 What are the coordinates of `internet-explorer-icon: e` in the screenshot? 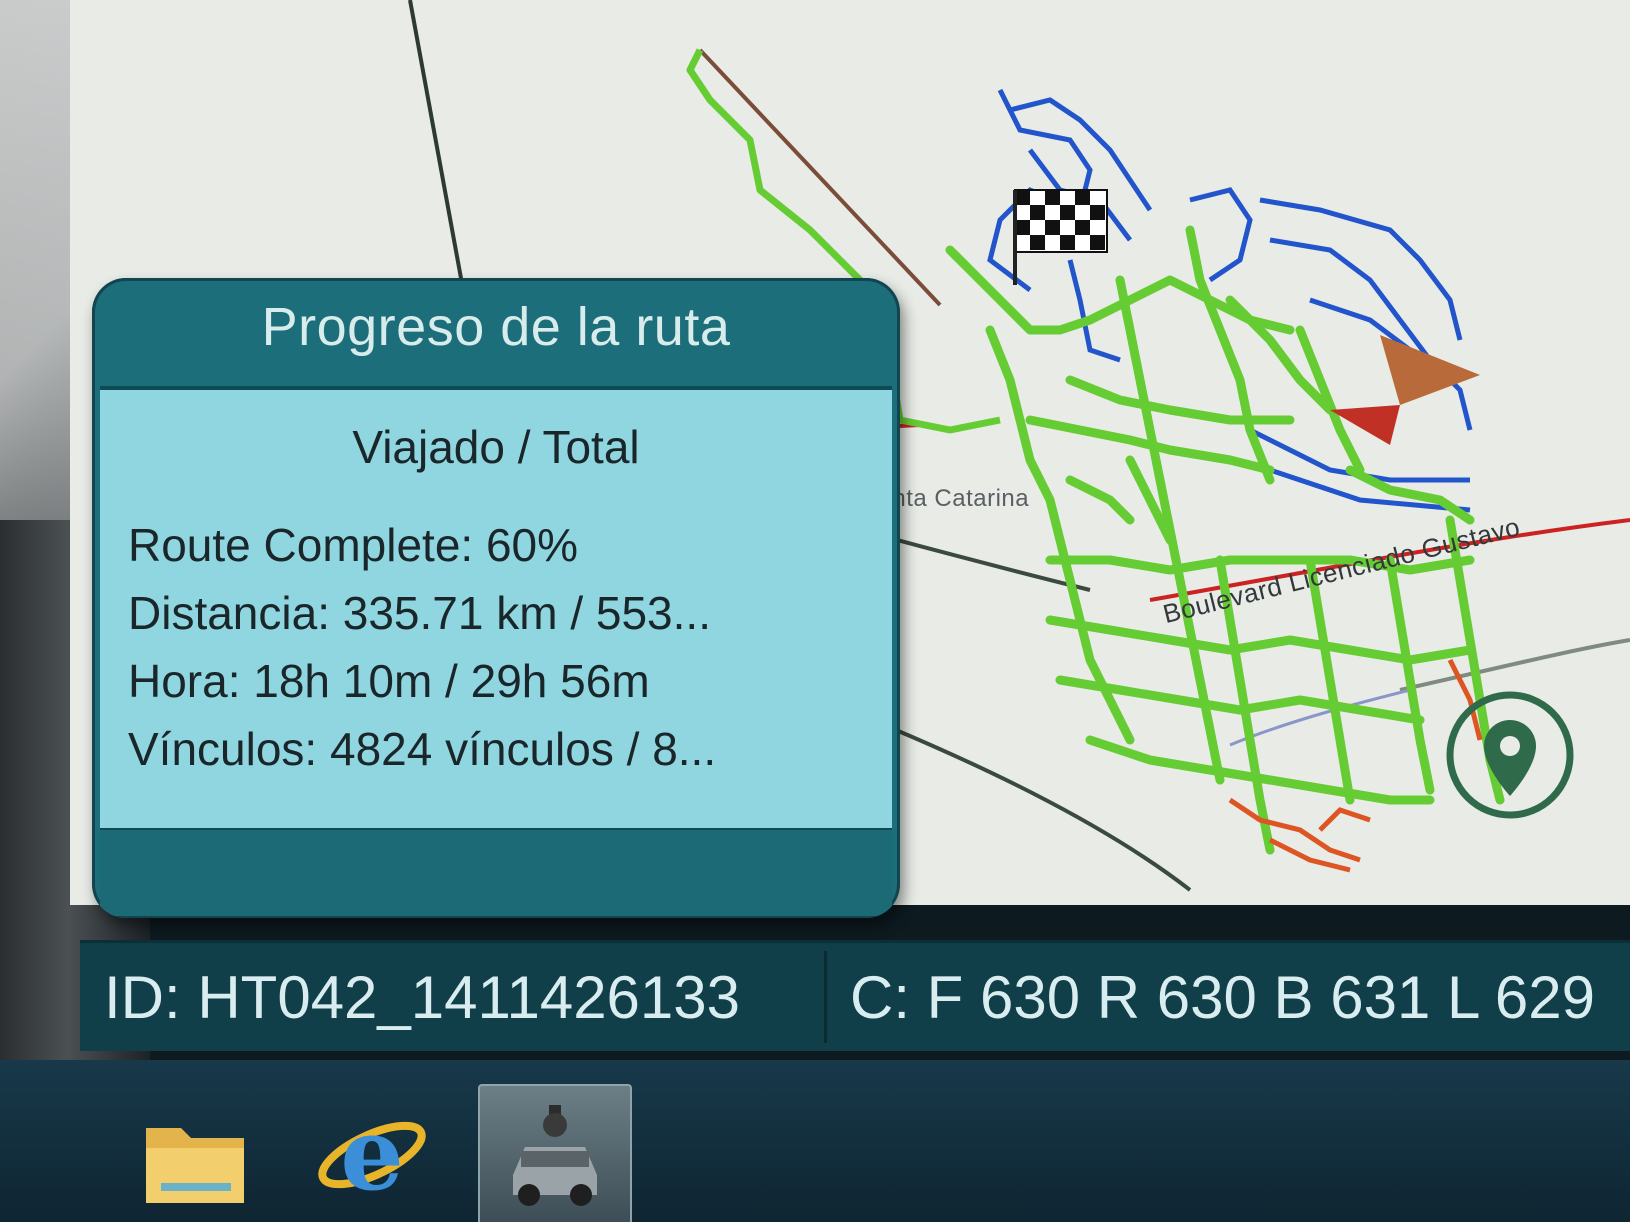 It's located at (370, 1153).